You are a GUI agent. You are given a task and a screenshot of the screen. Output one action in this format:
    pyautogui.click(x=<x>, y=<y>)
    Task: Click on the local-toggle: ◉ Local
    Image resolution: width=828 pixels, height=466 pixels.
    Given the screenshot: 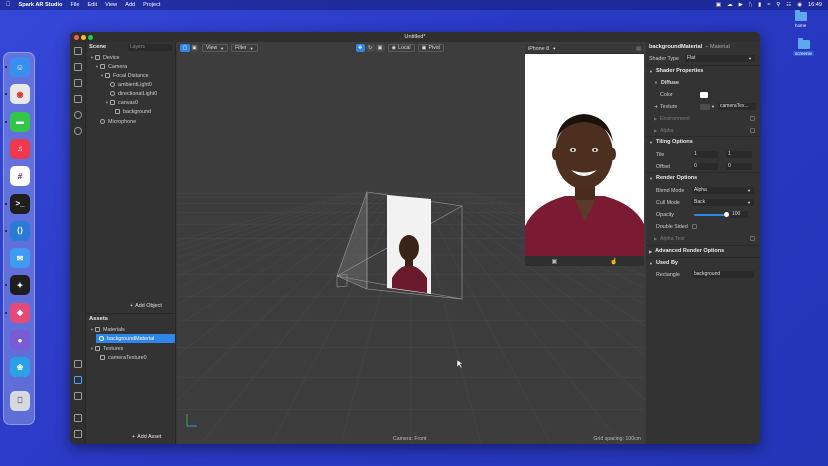 What is the action you would take?
    pyautogui.click(x=401, y=48)
    